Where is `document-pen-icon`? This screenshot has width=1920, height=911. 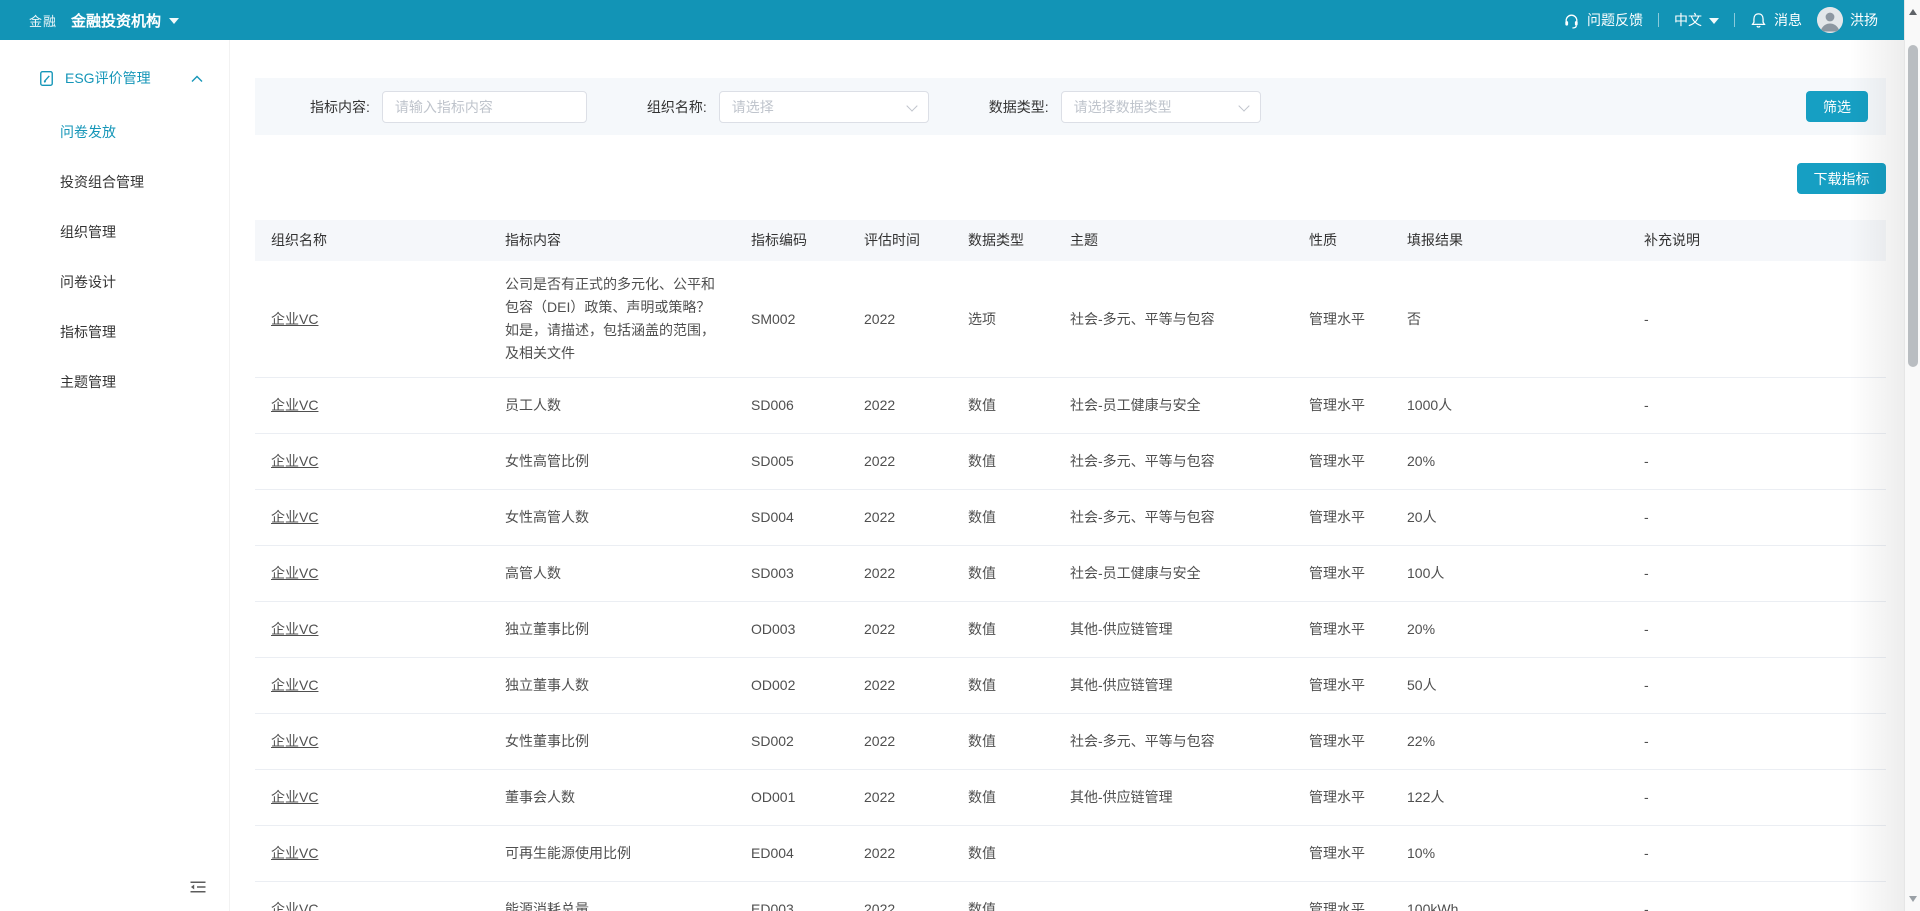 document-pen-icon is located at coordinates (46, 78).